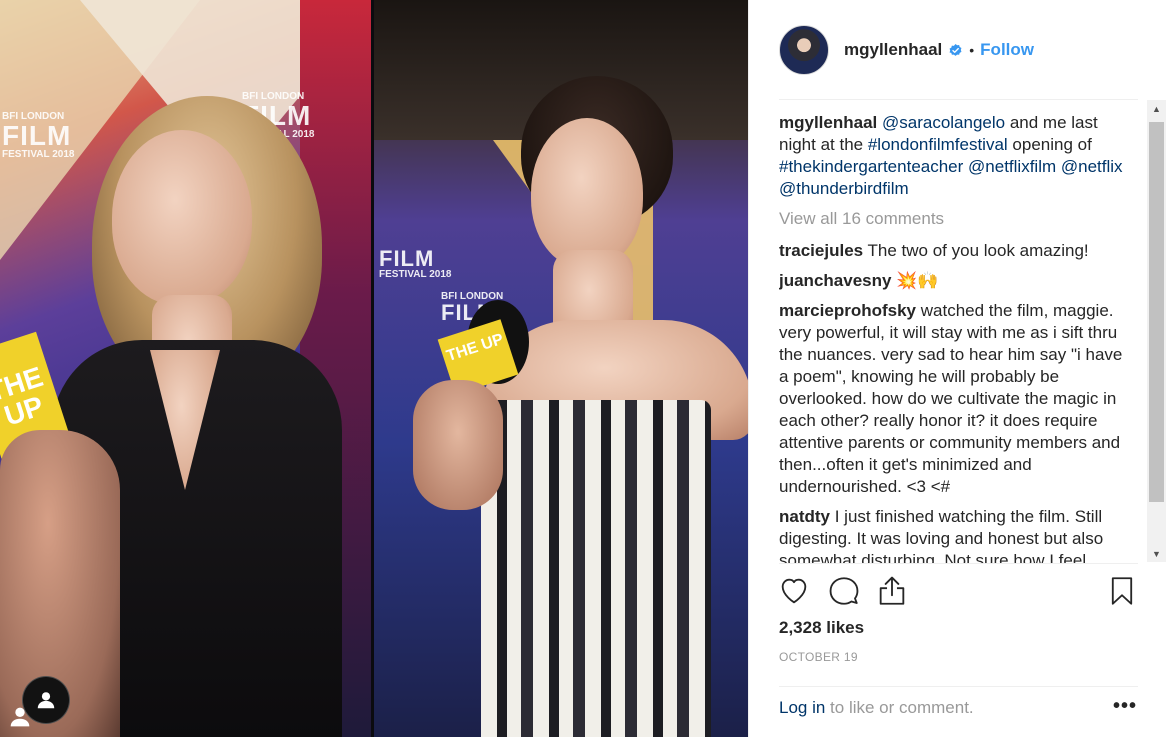 This screenshot has height=737, width=1166. I want to click on post-header: mgyllenhaal • Follow, so click(957, 50).